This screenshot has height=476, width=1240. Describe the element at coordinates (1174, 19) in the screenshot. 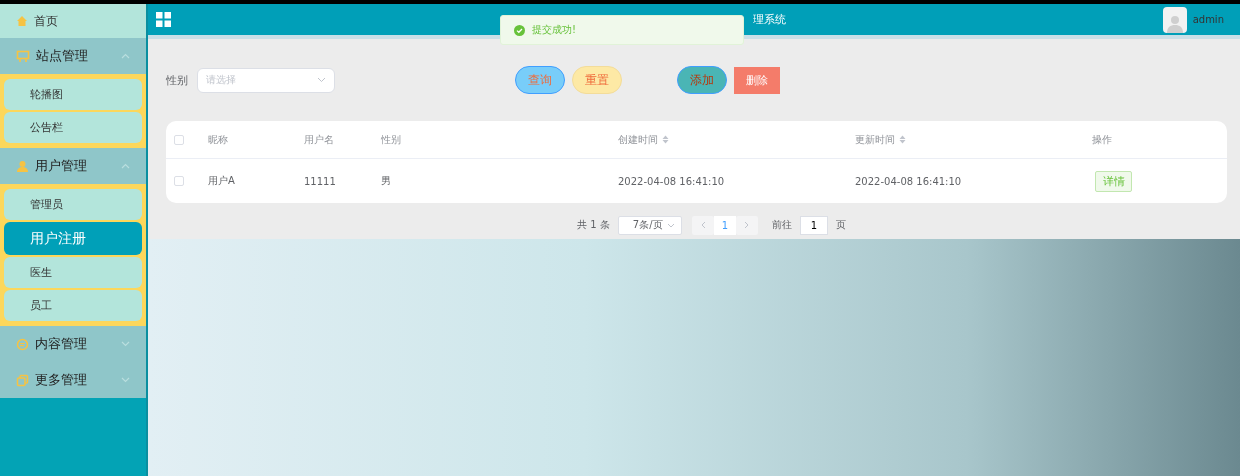

I see `avatar` at that location.